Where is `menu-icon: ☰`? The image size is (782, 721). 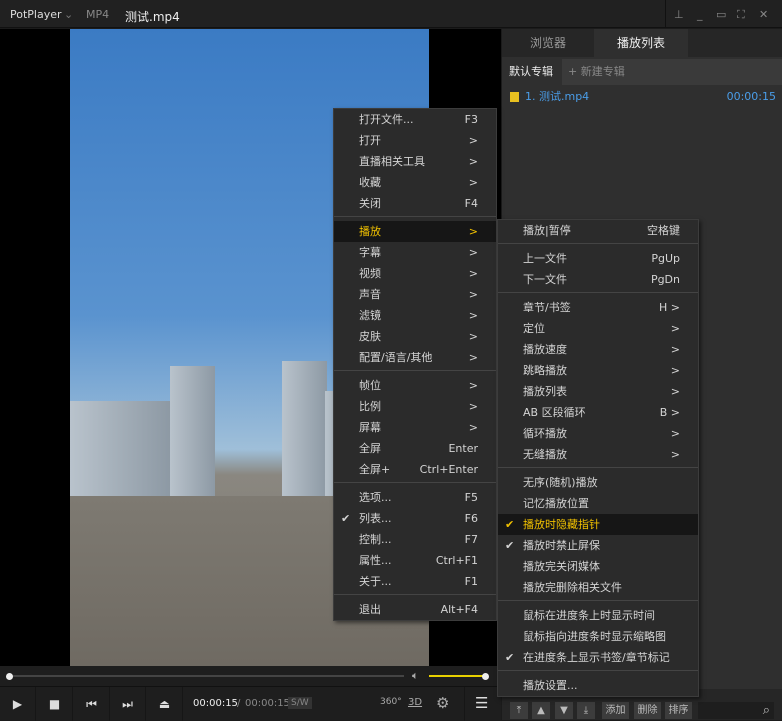
menu-icon: ☰ is located at coordinates (481, 703).